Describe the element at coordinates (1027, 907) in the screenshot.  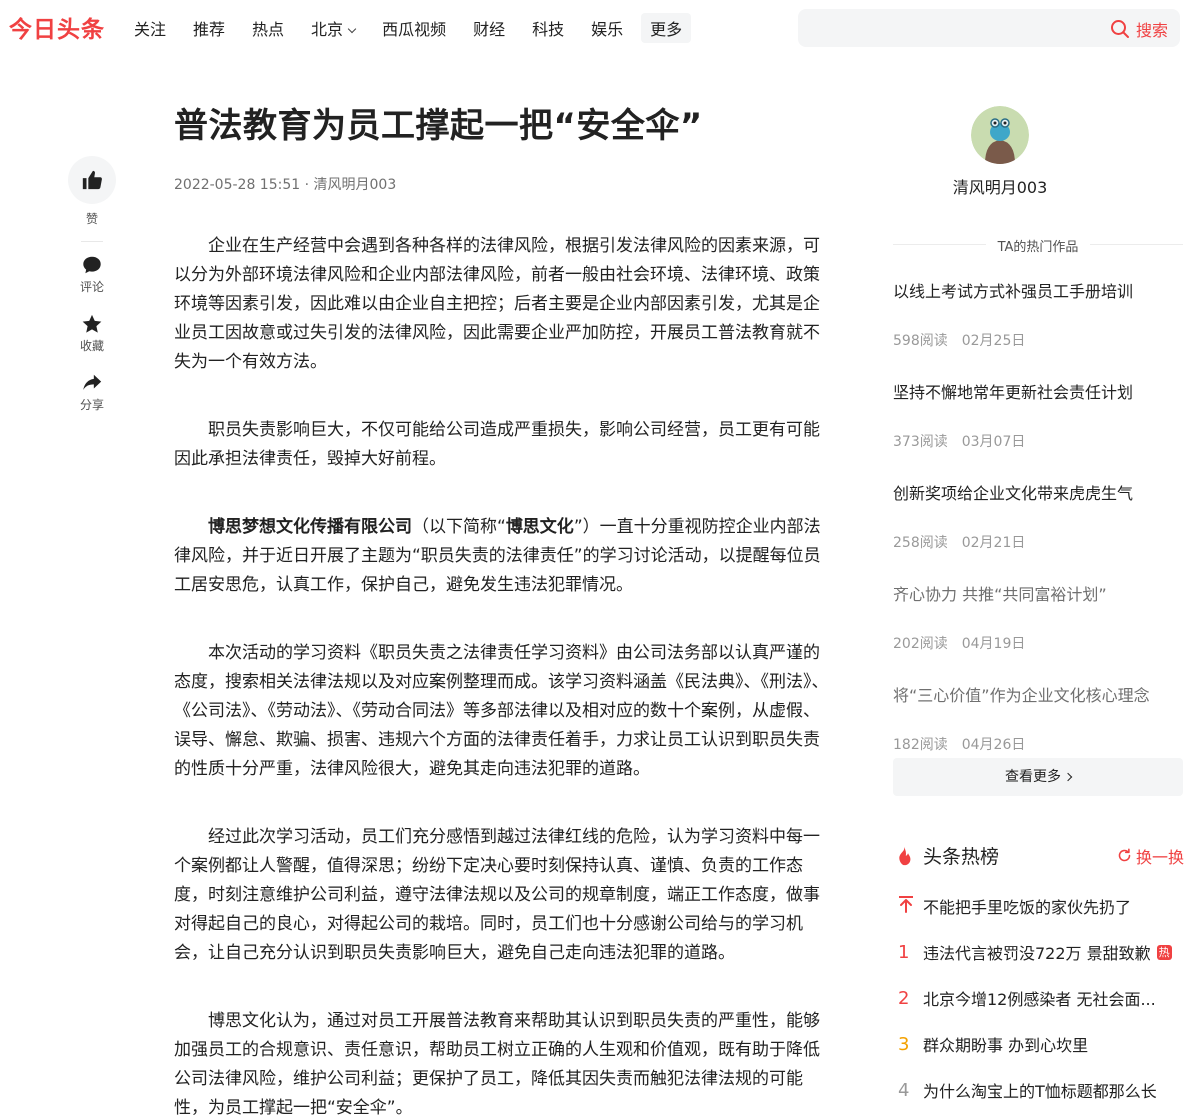
I see `rank-item-title: 不能把手里吃饭的家伙先扔了` at that location.